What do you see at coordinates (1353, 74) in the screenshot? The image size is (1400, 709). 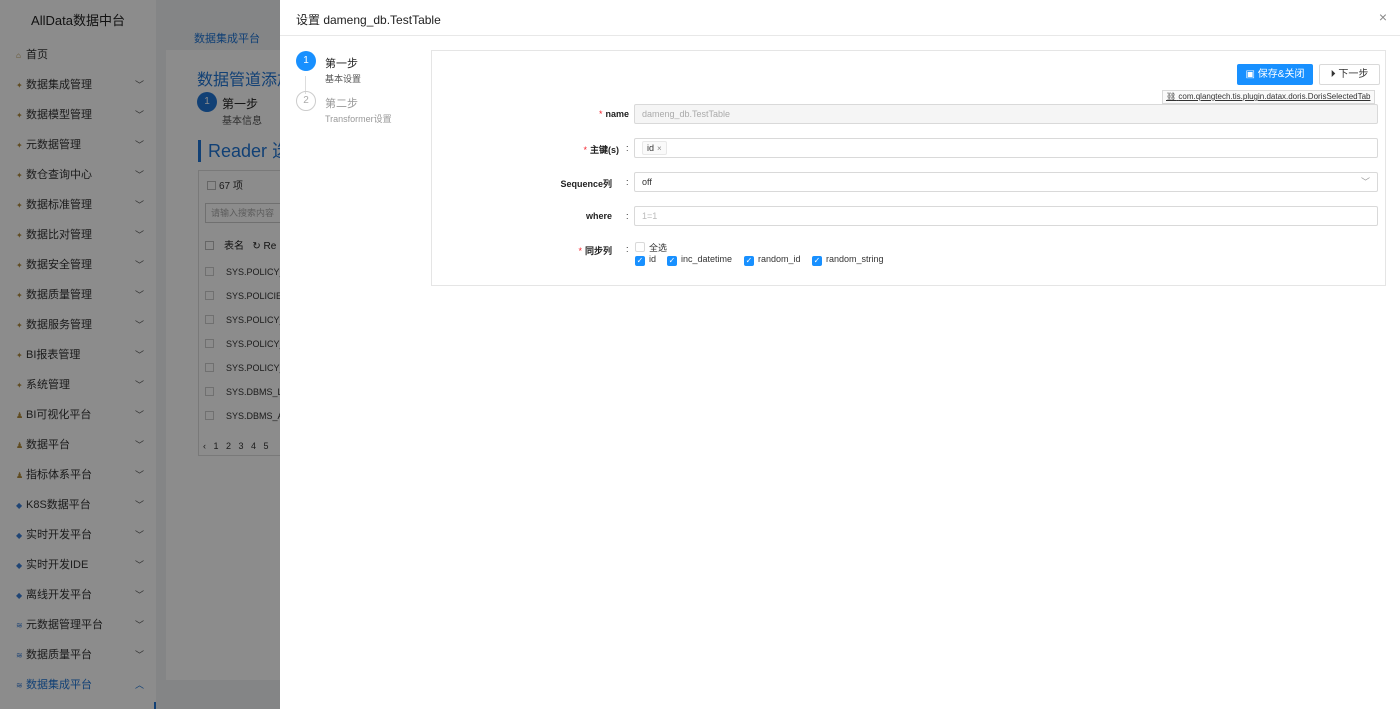 I see `next-step-label: 下一步` at bounding box center [1353, 74].